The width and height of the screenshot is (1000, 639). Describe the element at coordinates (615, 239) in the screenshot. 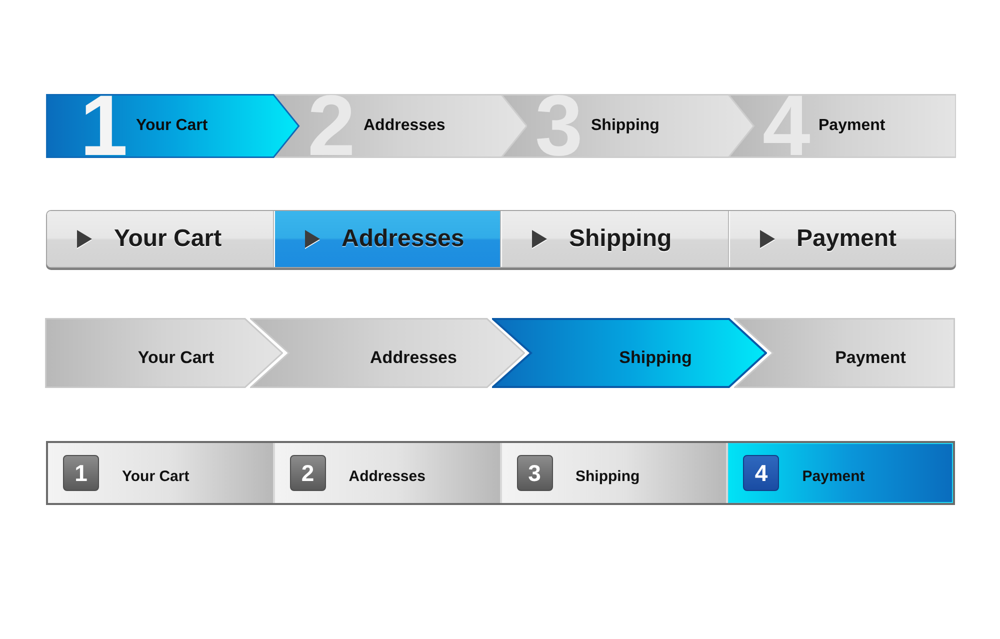

I see `step-tab: Shipping` at that location.